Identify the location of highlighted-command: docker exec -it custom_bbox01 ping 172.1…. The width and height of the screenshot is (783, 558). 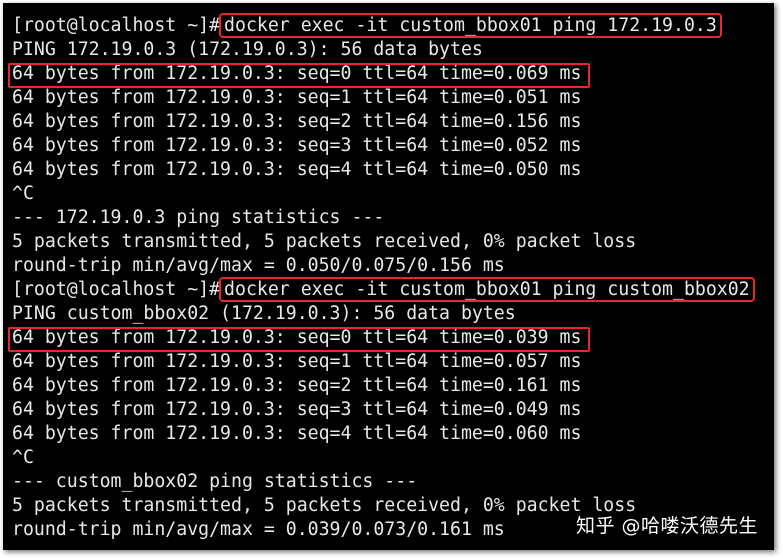
(470, 25).